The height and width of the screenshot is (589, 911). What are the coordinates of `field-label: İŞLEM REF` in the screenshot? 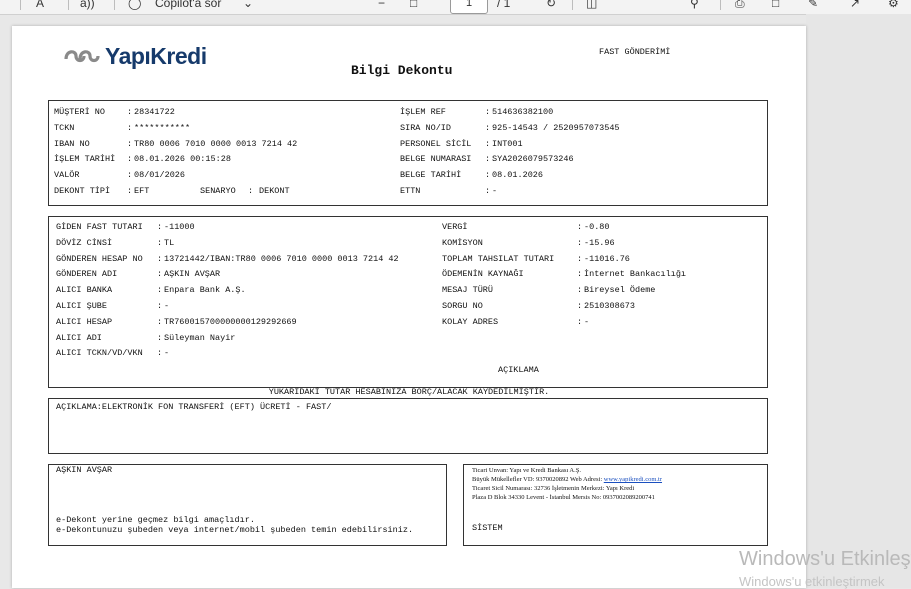 It's located at (423, 112).